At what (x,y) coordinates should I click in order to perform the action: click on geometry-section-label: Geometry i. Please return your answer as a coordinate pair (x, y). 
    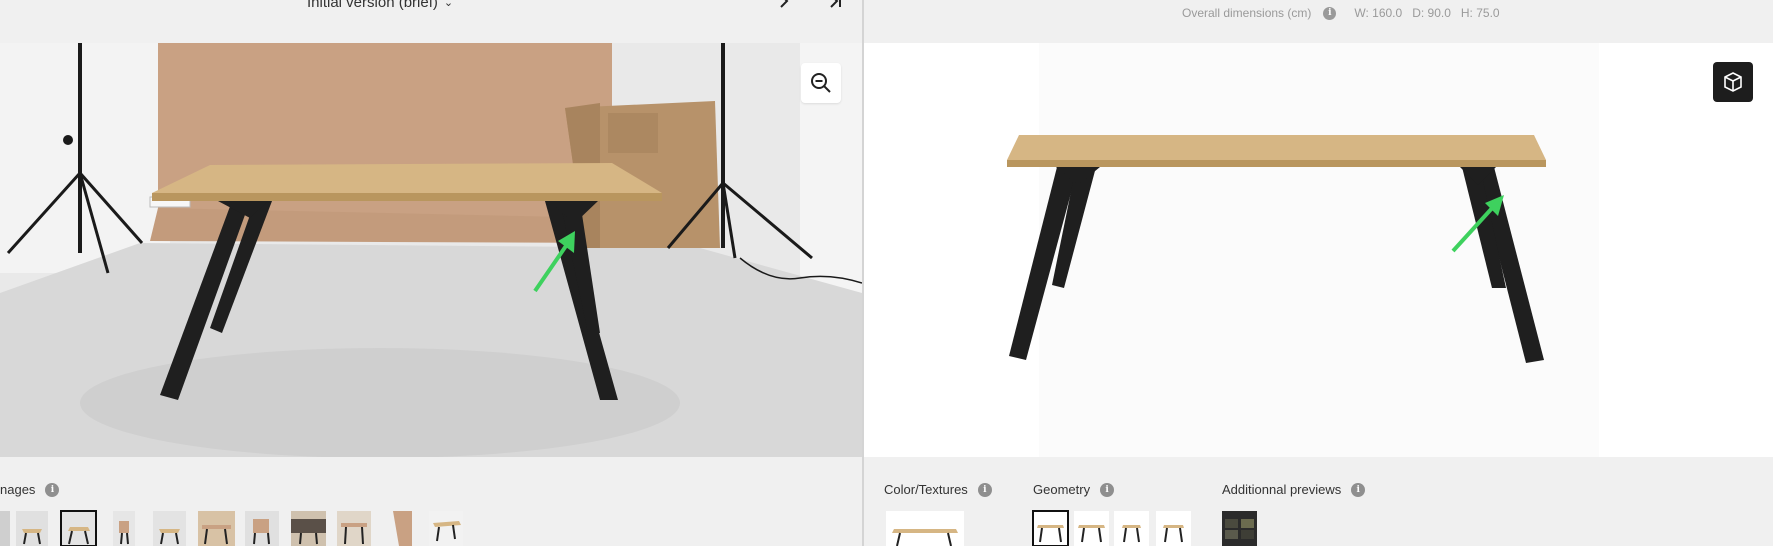
    Looking at the image, I should click on (1074, 489).